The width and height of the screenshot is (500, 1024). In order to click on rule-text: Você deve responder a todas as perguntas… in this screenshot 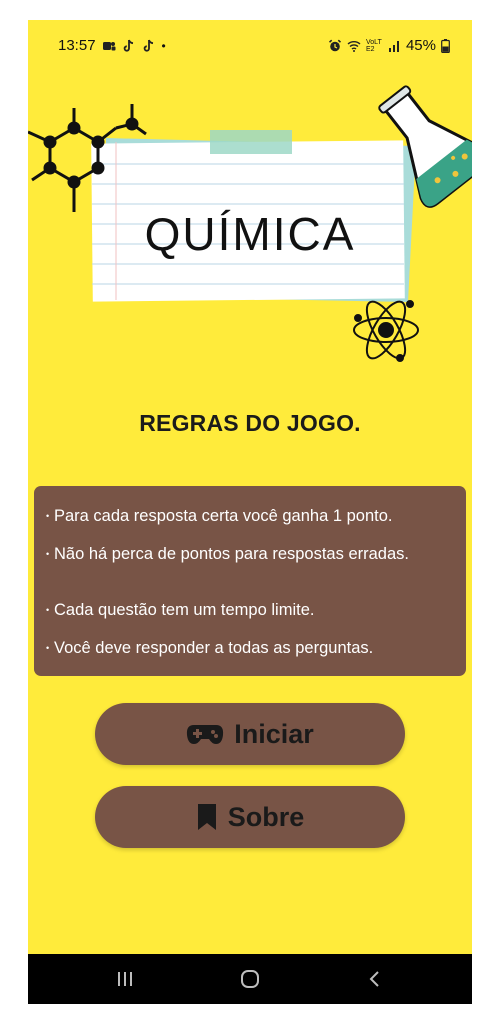, I will do `click(214, 648)`.